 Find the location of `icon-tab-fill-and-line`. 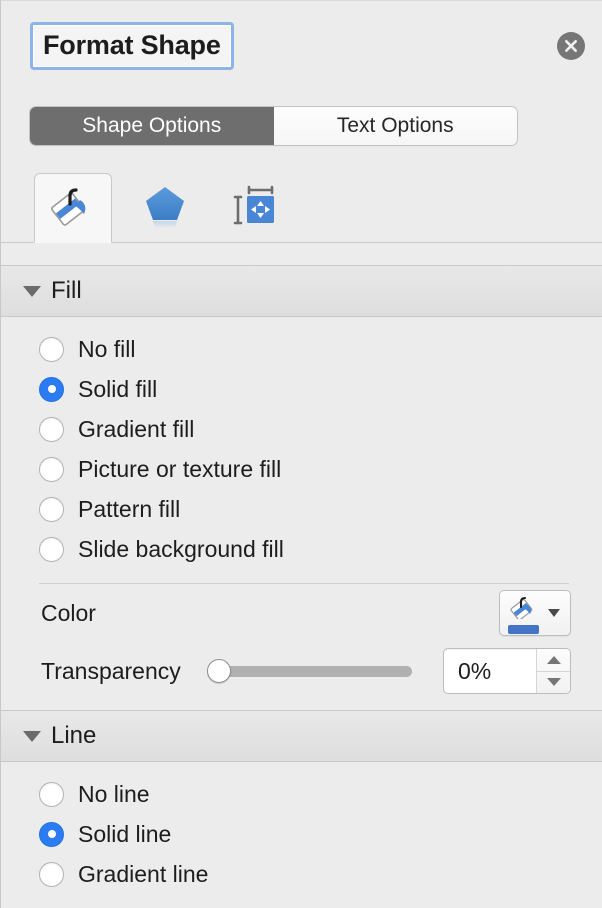

icon-tab-fill-and-line is located at coordinates (73, 208).